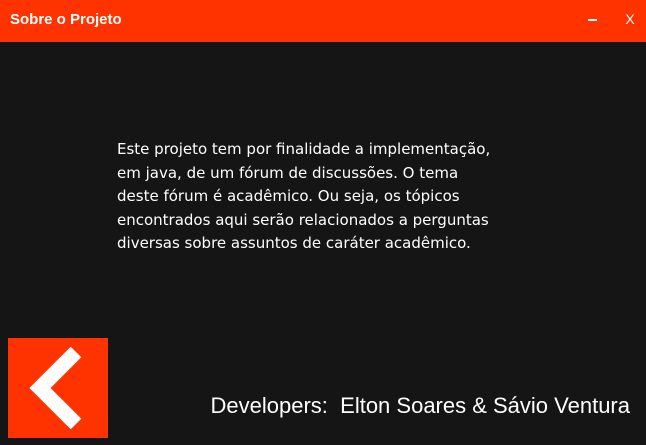 The width and height of the screenshot is (646, 445). I want to click on minimize-icon, so click(592, 20).